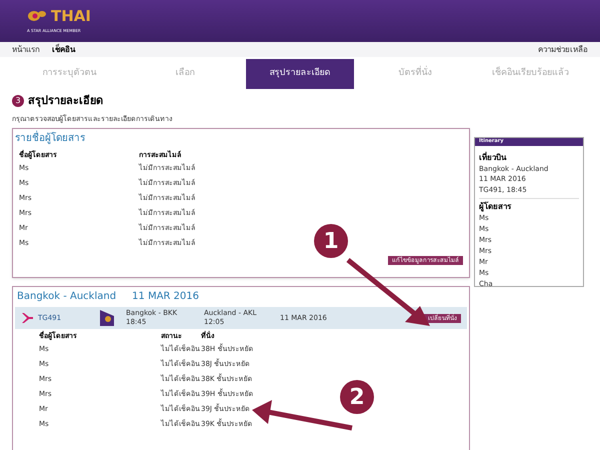  I want to click on orchid-logo-icon, so click(37, 16).